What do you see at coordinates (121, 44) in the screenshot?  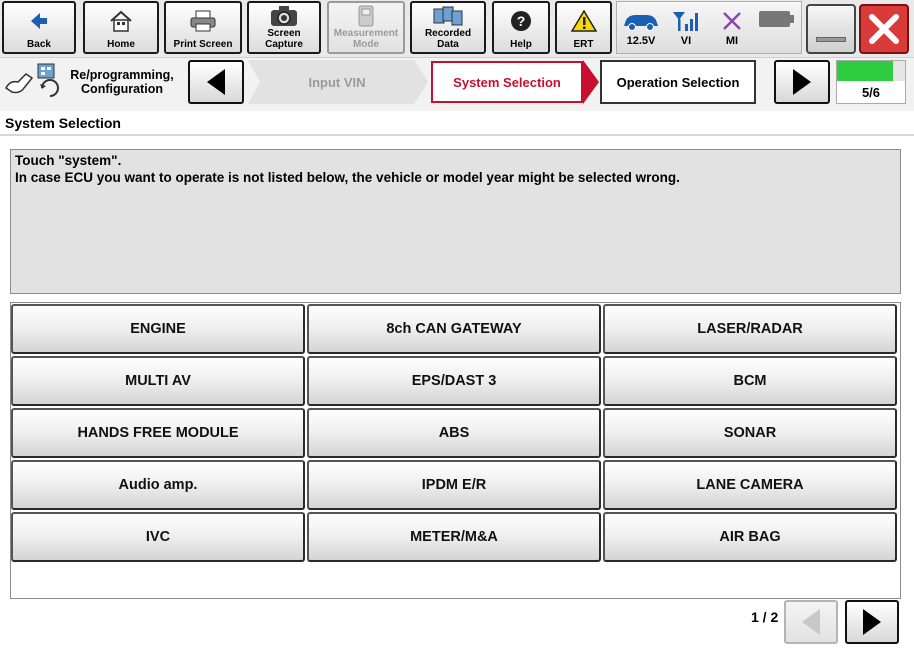 I see `home-label: Home` at bounding box center [121, 44].